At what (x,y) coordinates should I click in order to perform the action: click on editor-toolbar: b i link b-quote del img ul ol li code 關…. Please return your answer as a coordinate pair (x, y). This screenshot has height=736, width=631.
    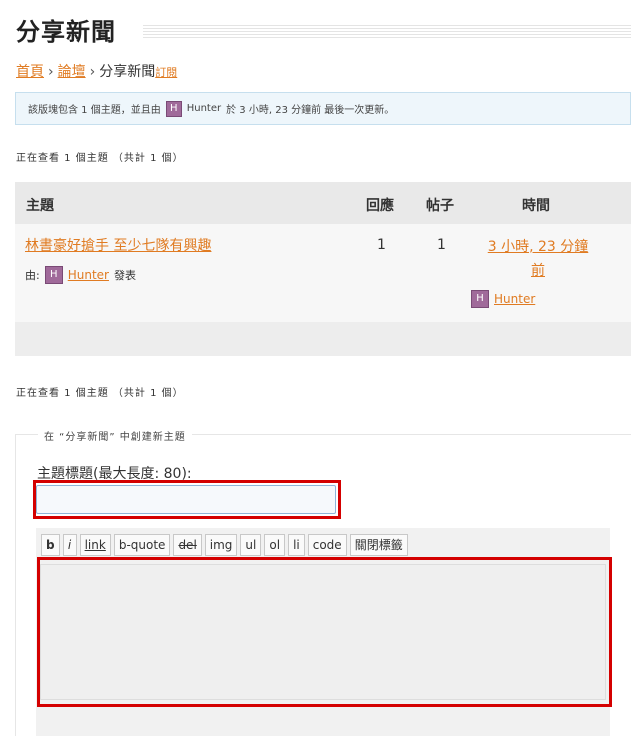
    Looking at the image, I should click on (224, 545).